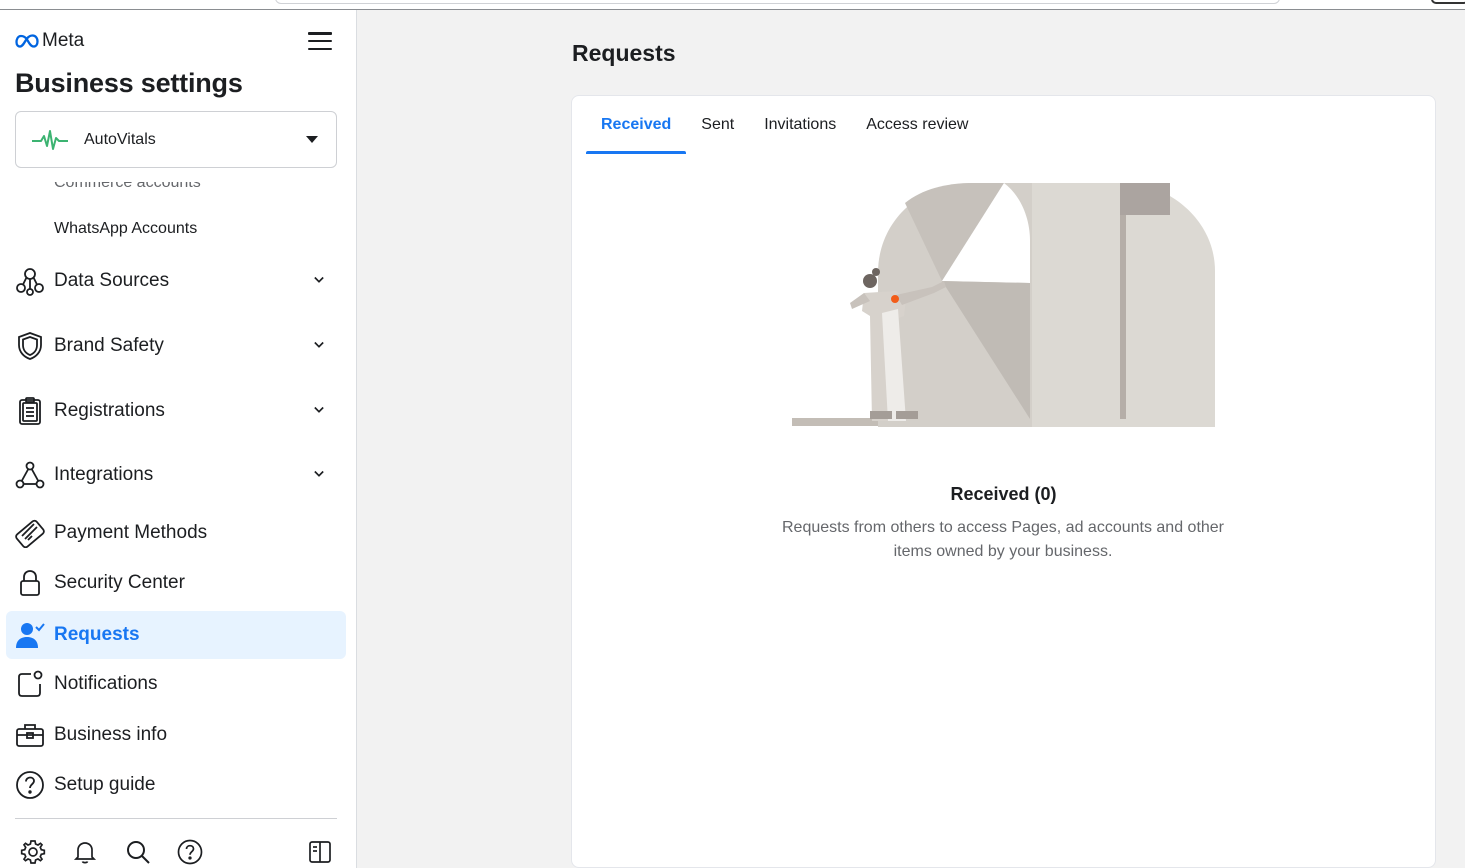  Describe the element at coordinates (127, 189) in the screenshot. I see `sidebar-item-commerce-accounts: Commerce accounts` at that location.